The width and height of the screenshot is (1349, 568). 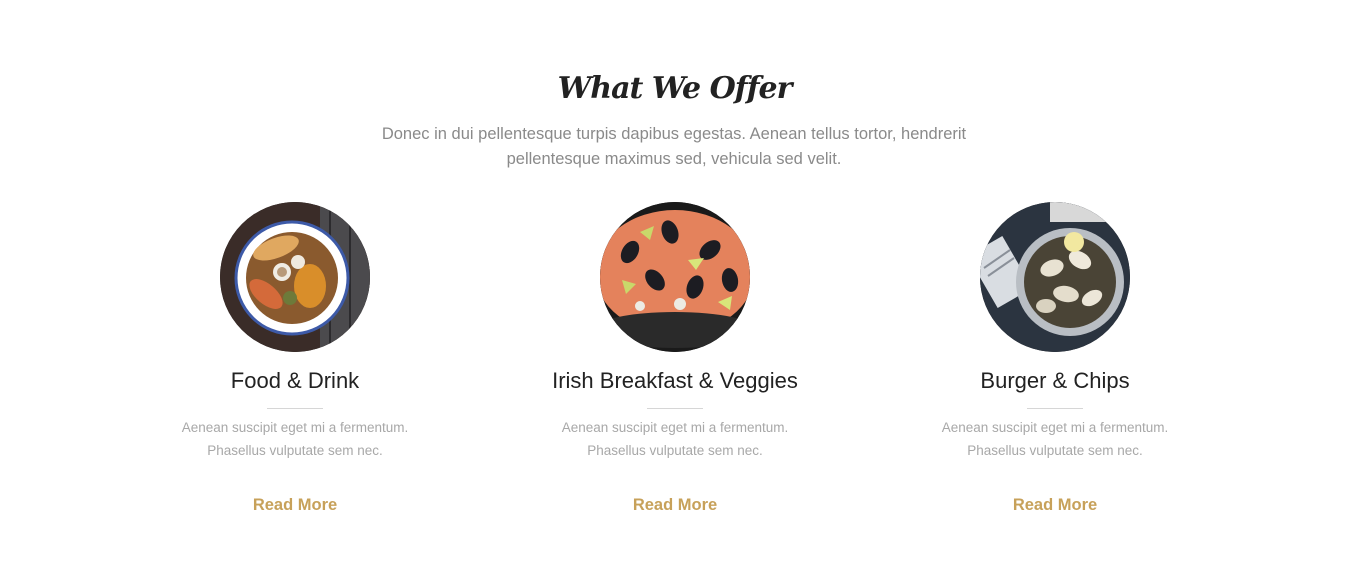 I want to click on card-title: Irish Breakfast & Veggies, so click(x=675, y=380).